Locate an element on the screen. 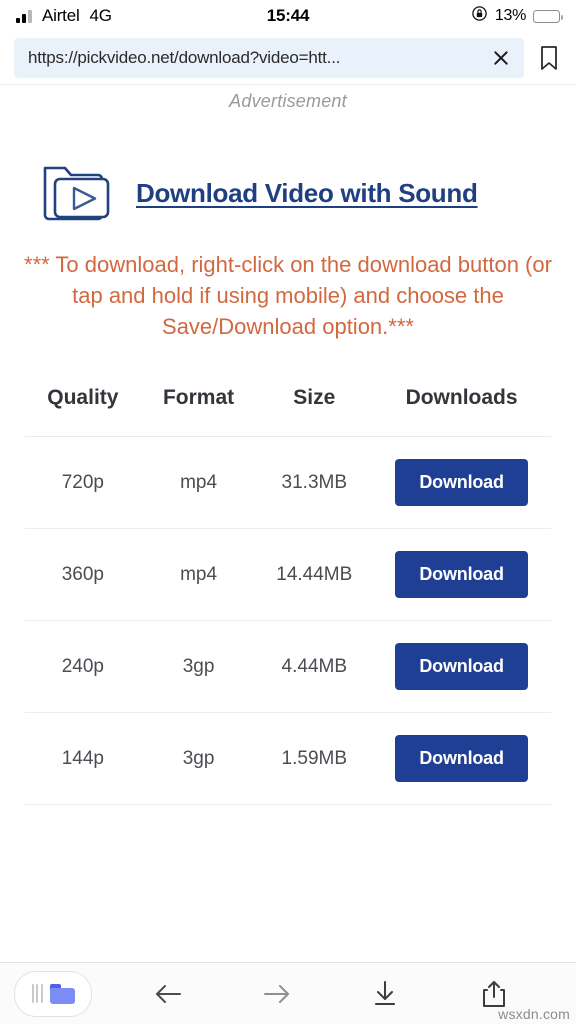  navigation-controls is located at coordinates (327, 994).